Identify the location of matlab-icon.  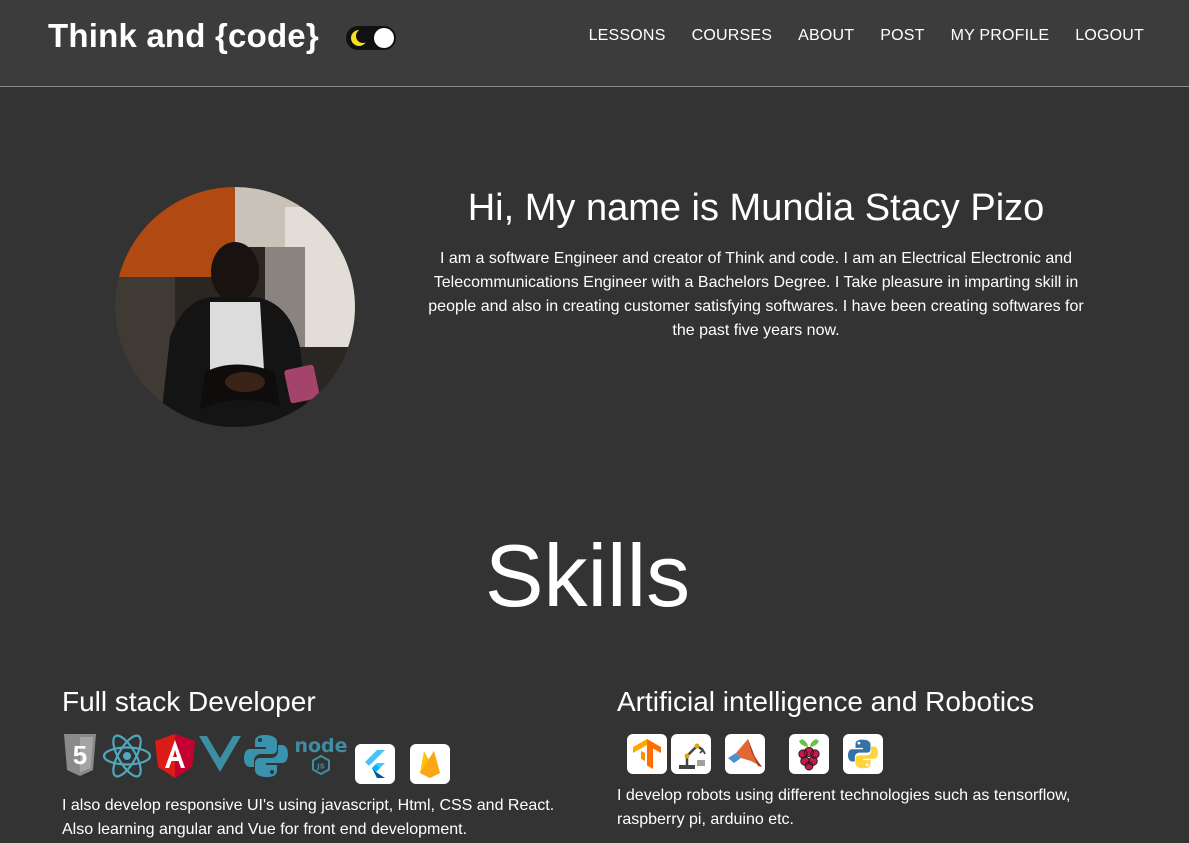
(745, 754).